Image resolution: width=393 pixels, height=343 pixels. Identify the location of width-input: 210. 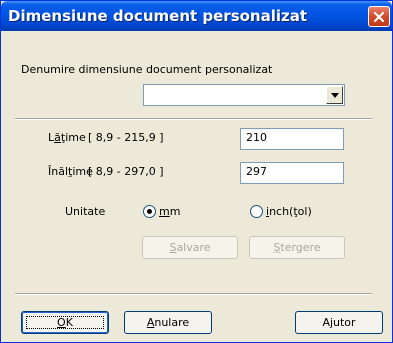
(292, 139).